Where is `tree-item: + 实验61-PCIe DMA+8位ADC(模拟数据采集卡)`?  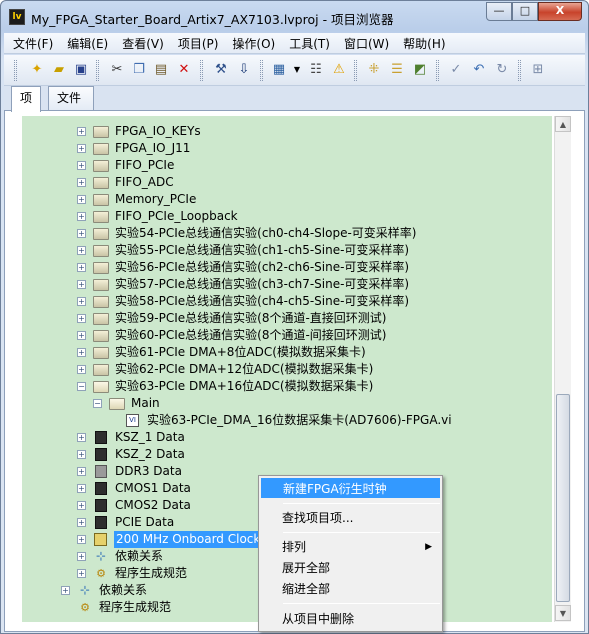
tree-item: + 实验61-PCIe DMA+8位ADC(模拟数据采集卡) is located at coordinates (282, 352).